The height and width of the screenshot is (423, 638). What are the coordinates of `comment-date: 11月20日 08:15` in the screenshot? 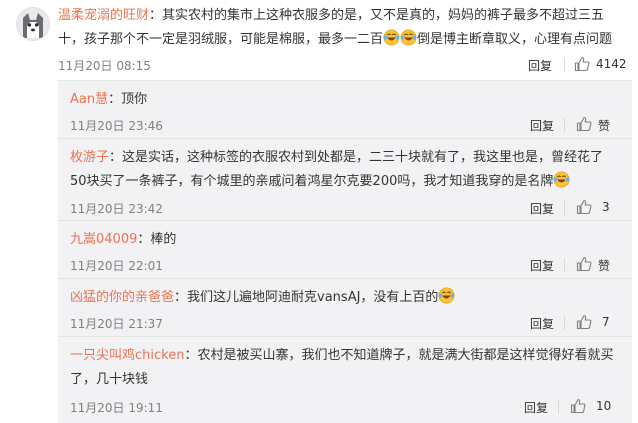 It's located at (104, 66).